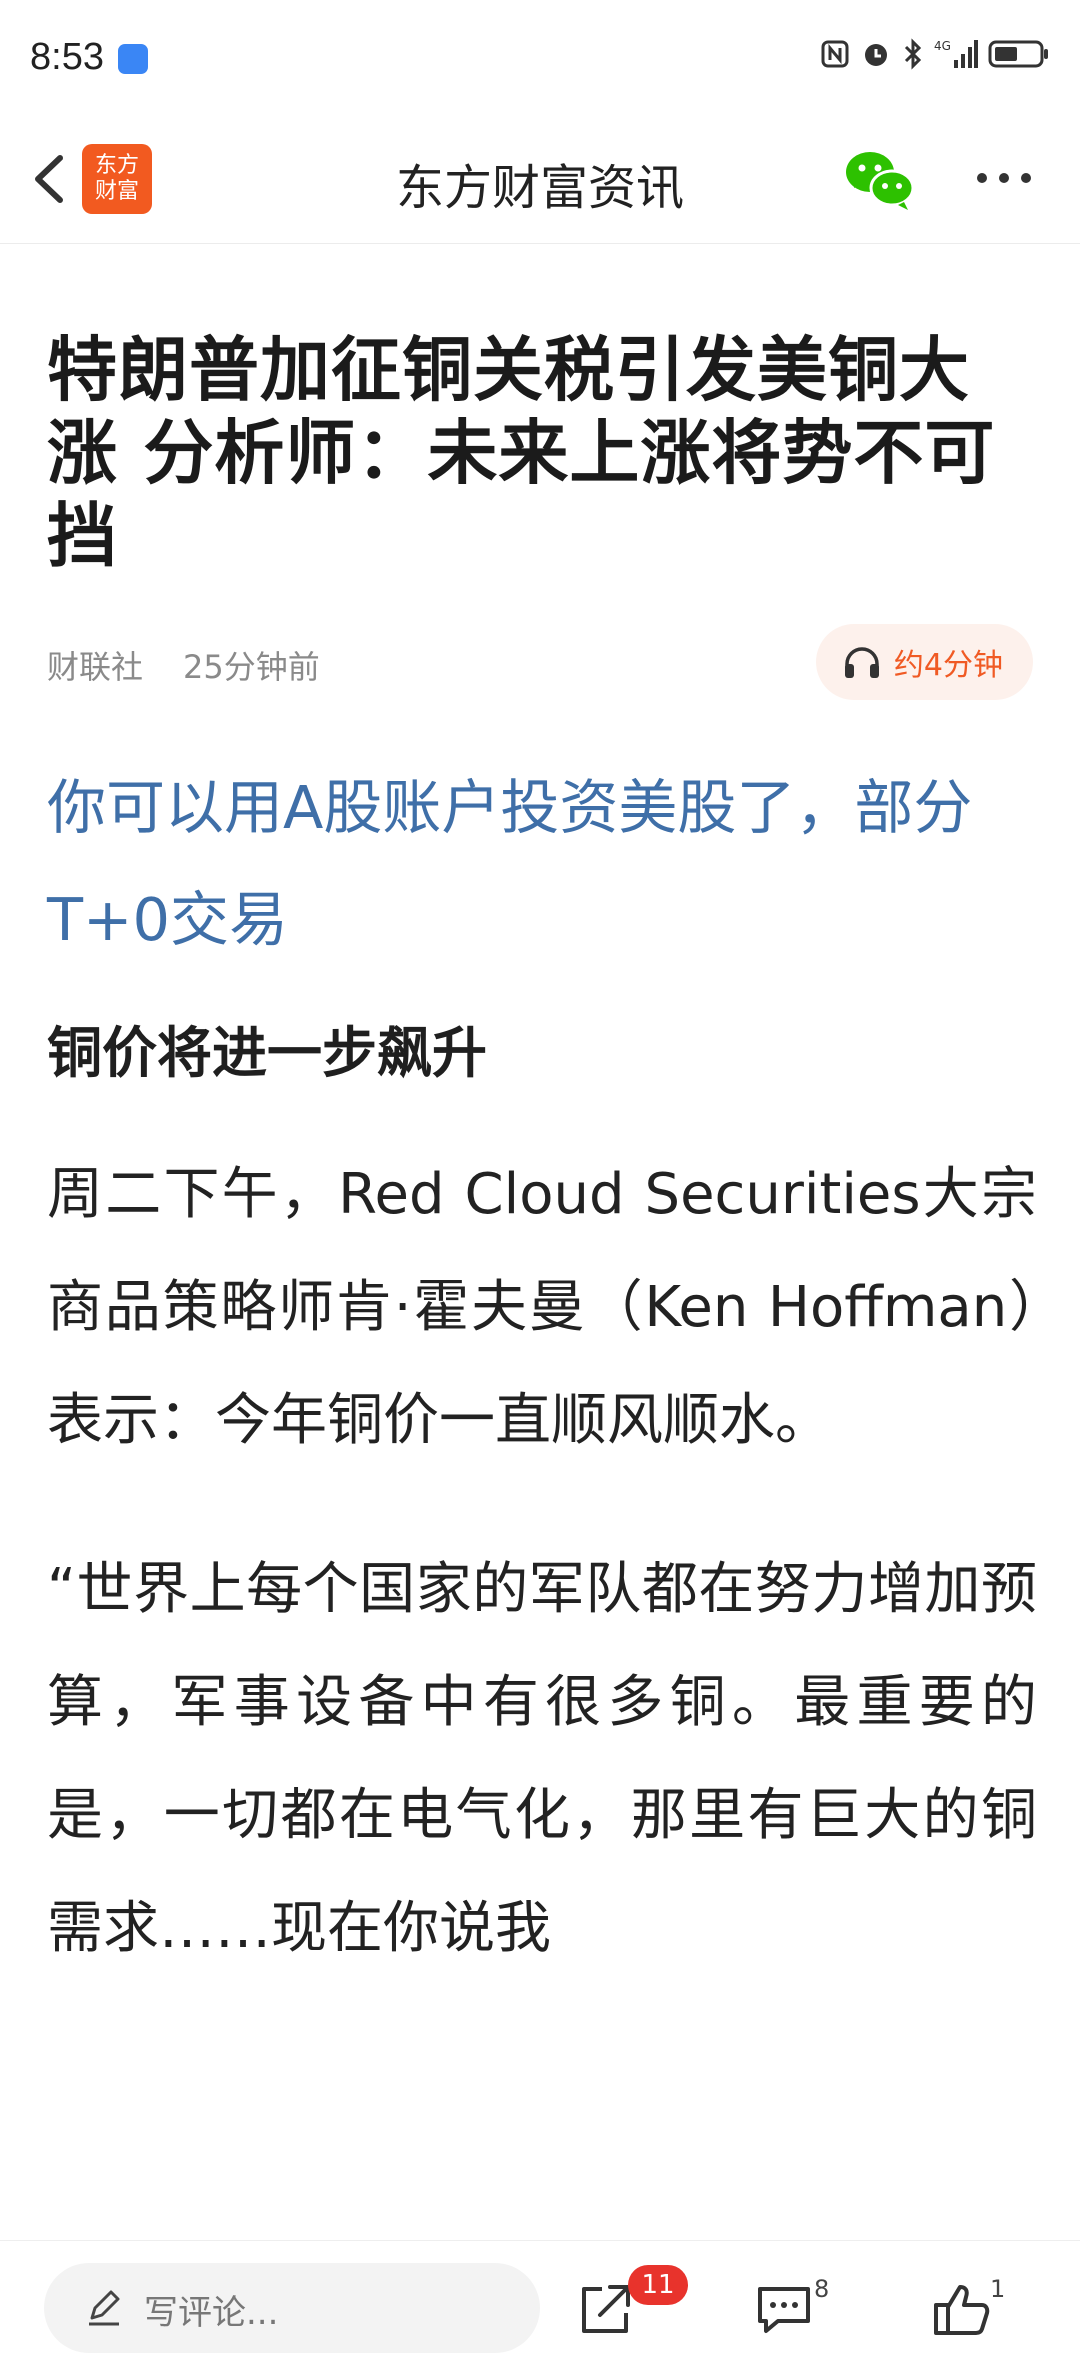  I want to click on article-source: 财联社, so click(95, 667).